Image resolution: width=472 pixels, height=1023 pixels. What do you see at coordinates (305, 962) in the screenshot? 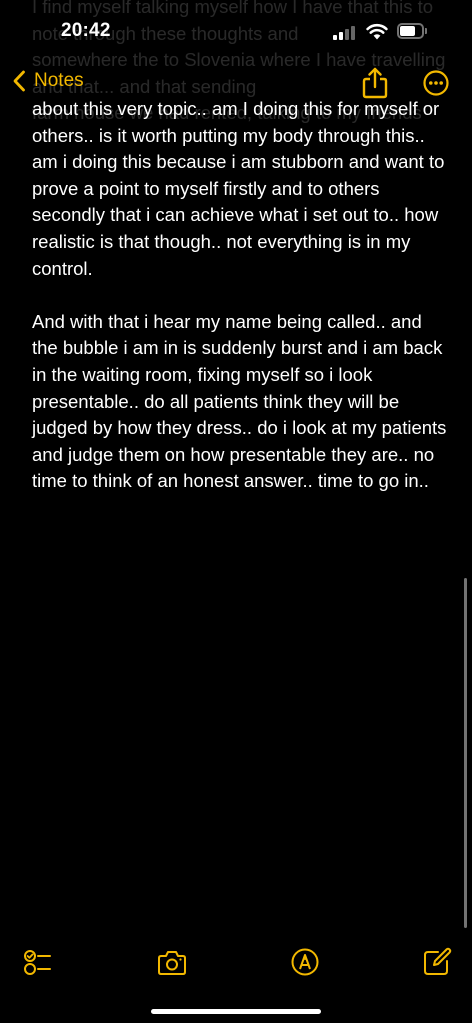
I see `markup-icon` at bounding box center [305, 962].